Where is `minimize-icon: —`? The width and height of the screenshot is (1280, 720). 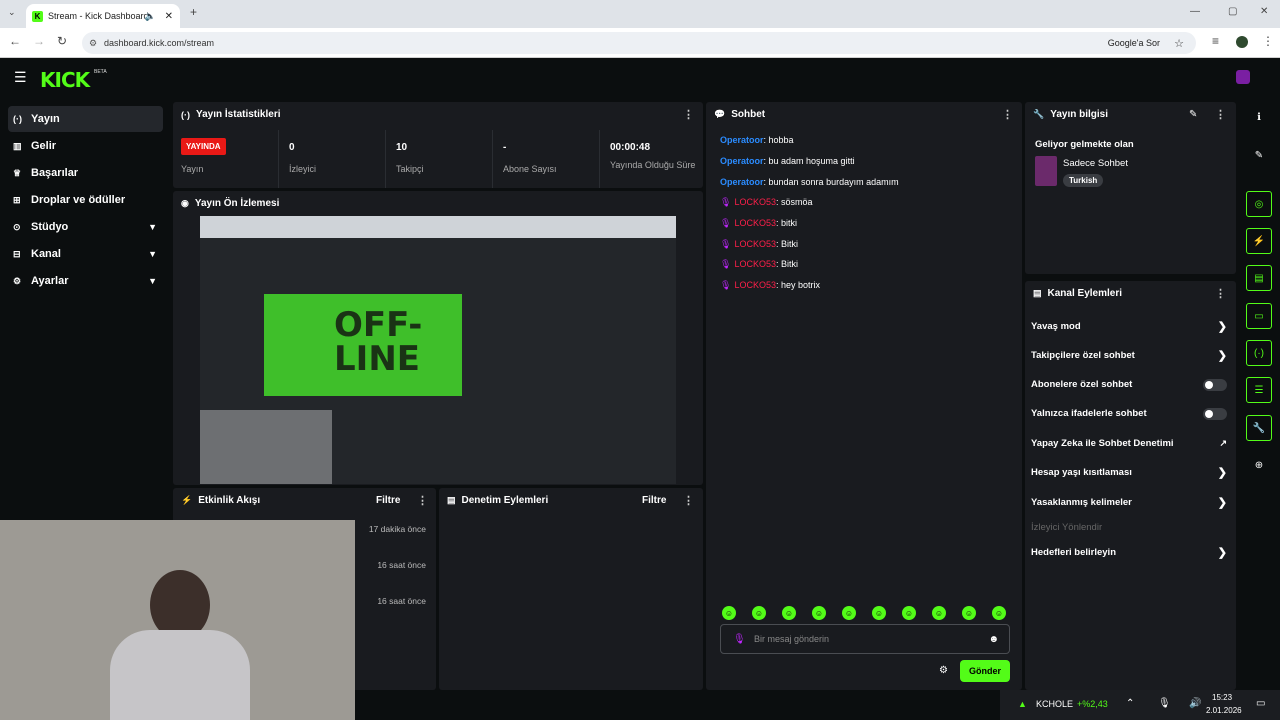
minimize-icon: — is located at coordinates (1195, 11).